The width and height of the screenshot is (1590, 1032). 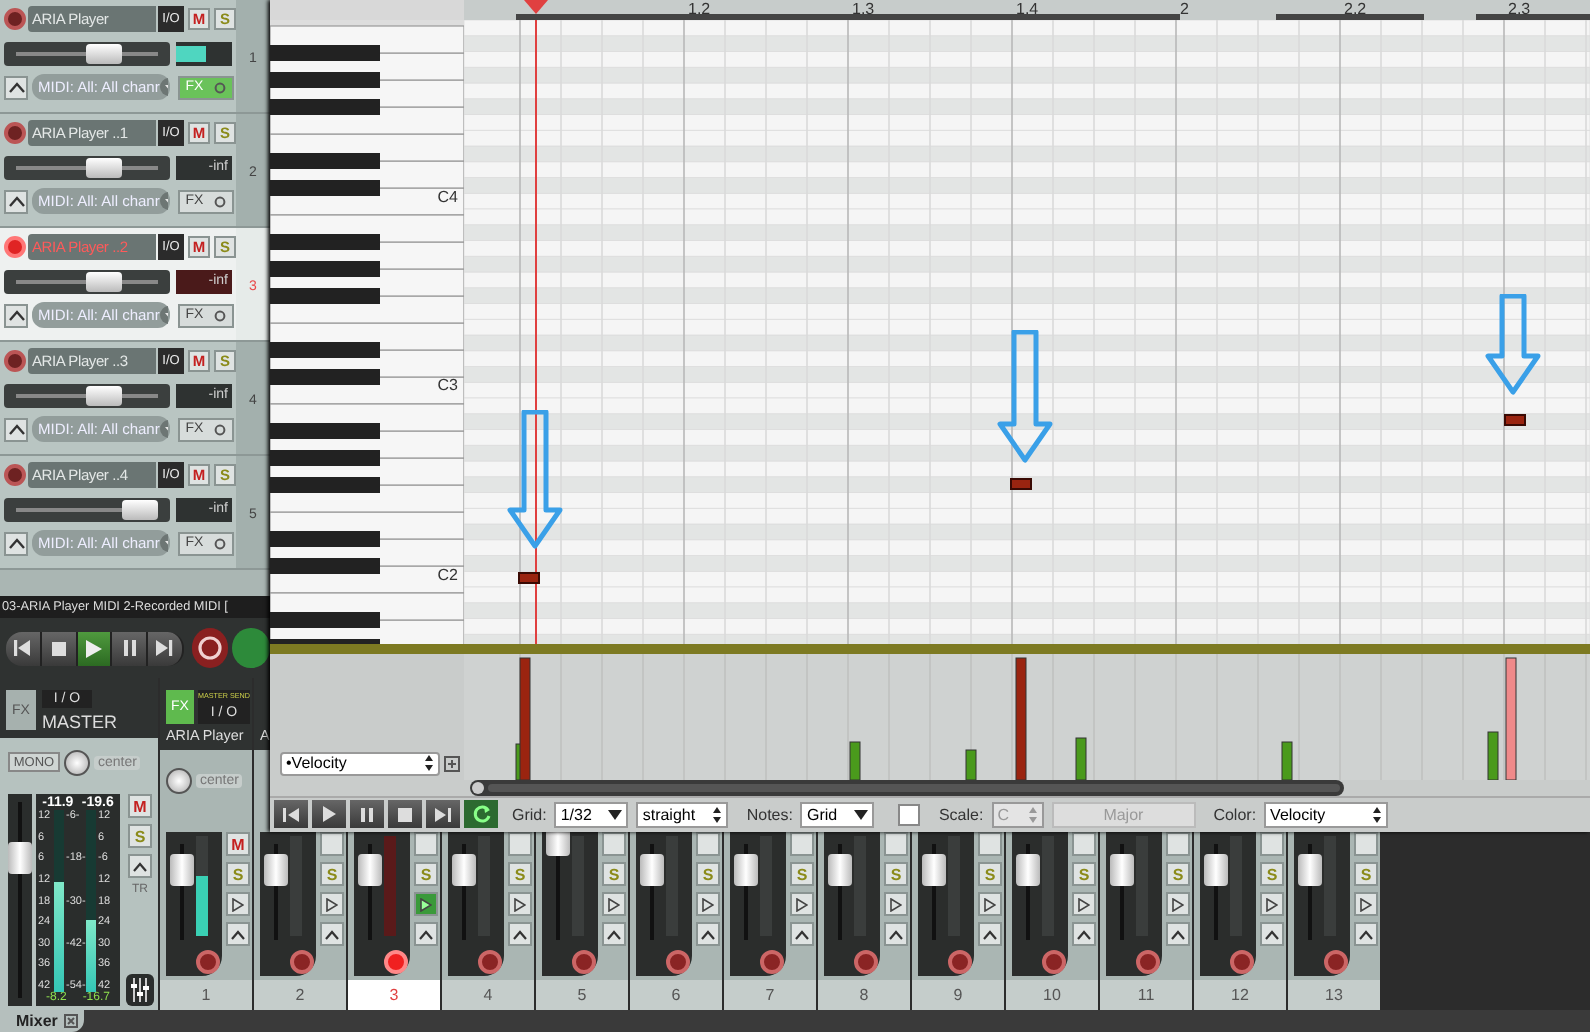 What do you see at coordinates (206, 995) in the screenshot?
I see `strip-number: 1` at bounding box center [206, 995].